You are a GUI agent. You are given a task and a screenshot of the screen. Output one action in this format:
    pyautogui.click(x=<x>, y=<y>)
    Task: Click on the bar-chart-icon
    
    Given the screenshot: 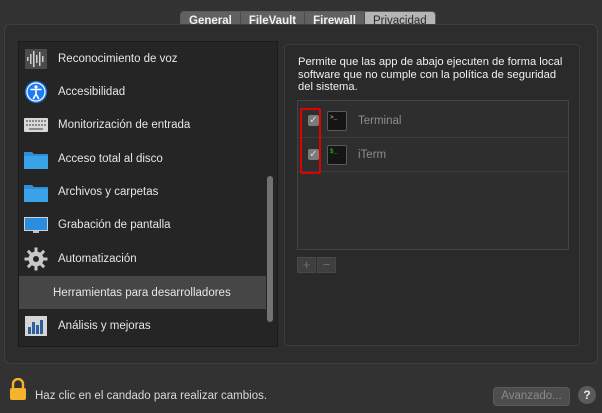 What is the action you would take?
    pyautogui.click(x=36, y=326)
    